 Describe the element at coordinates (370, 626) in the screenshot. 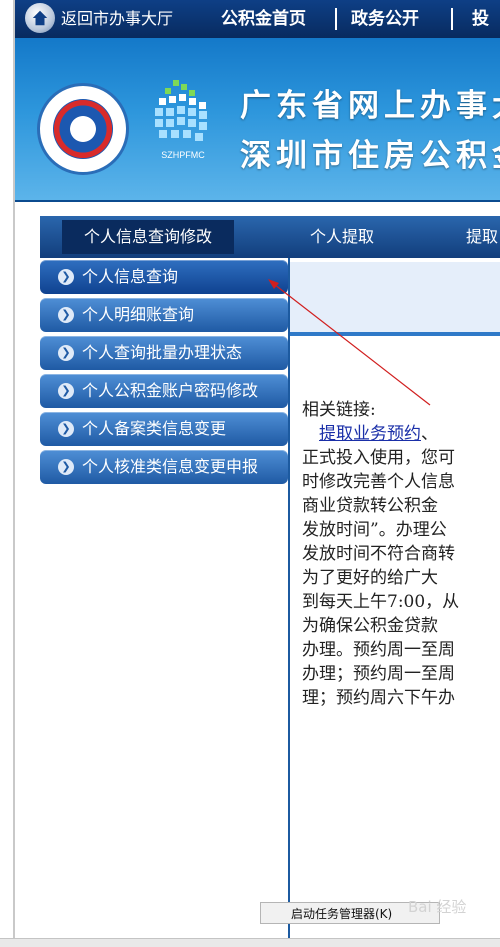

I see `content-line: 为确保公积金贷款` at that location.